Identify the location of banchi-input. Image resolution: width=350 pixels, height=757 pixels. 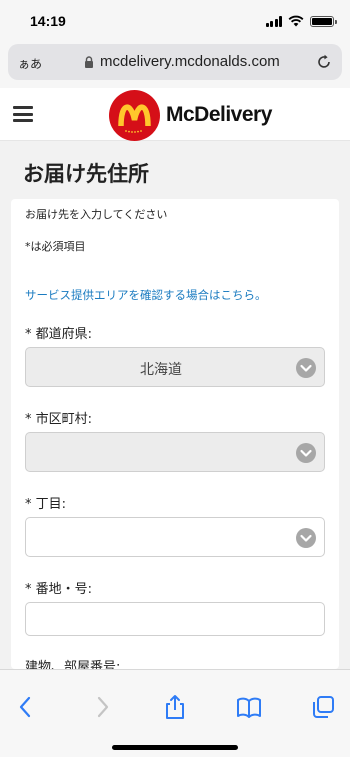
(175, 619).